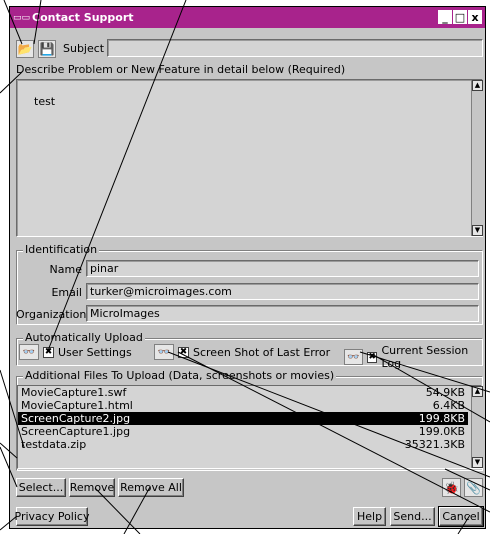 The width and height of the screenshot is (490, 534). Describe the element at coordinates (61, 249) in the screenshot. I see `identification-label: Identification` at that location.